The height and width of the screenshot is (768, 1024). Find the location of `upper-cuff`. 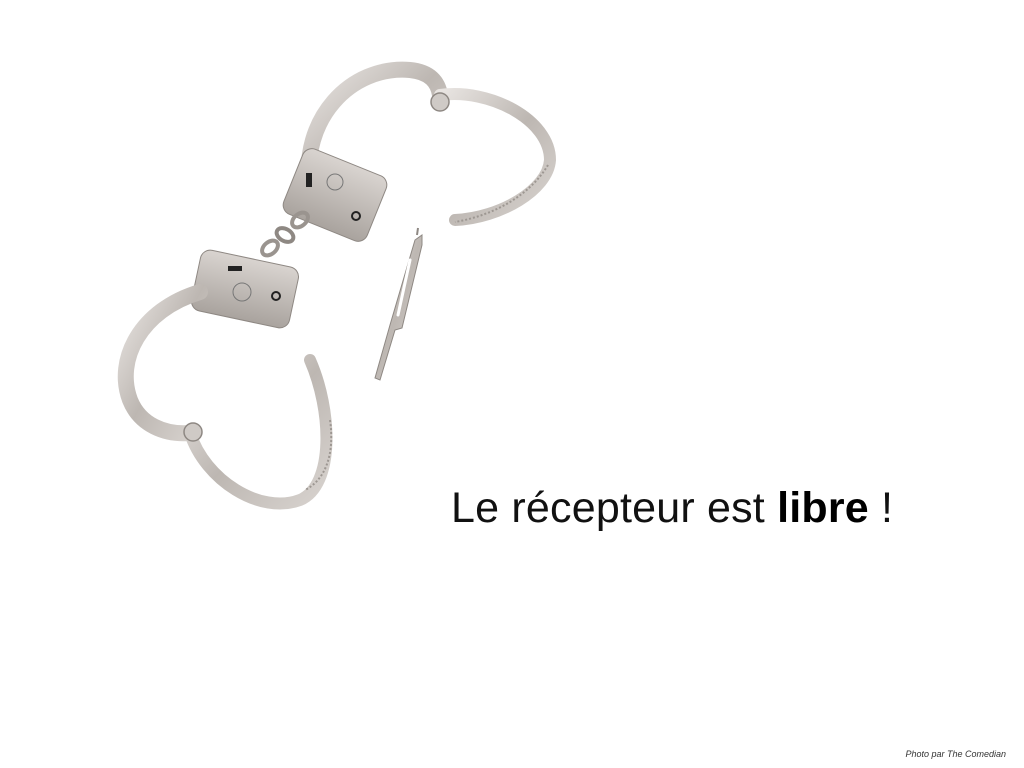

upper-cuff is located at coordinates (419, 151).